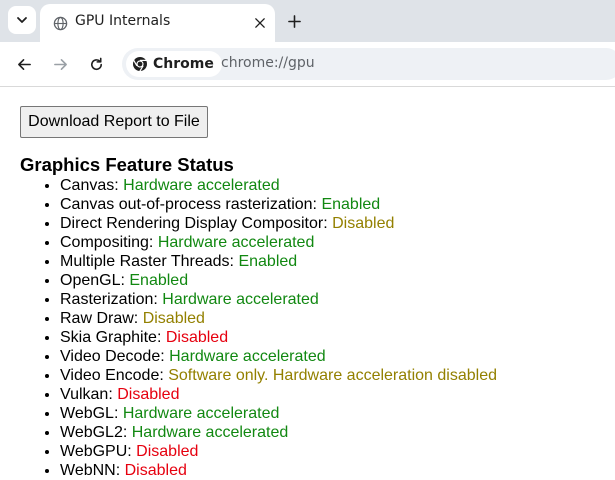 The height and width of the screenshot is (480, 615). What do you see at coordinates (127, 164) in the screenshot?
I see `section-title: Graphics Feature Status` at bounding box center [127, 164].